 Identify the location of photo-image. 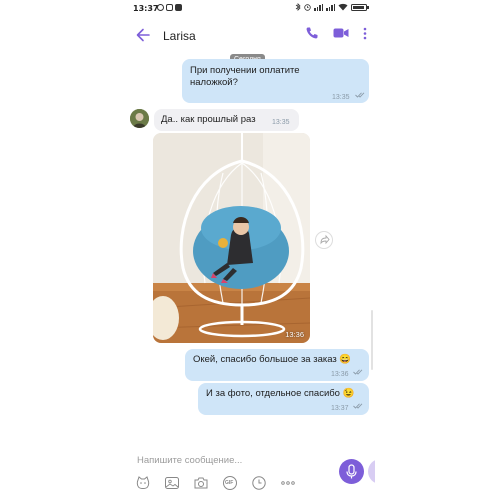
(231, 238).